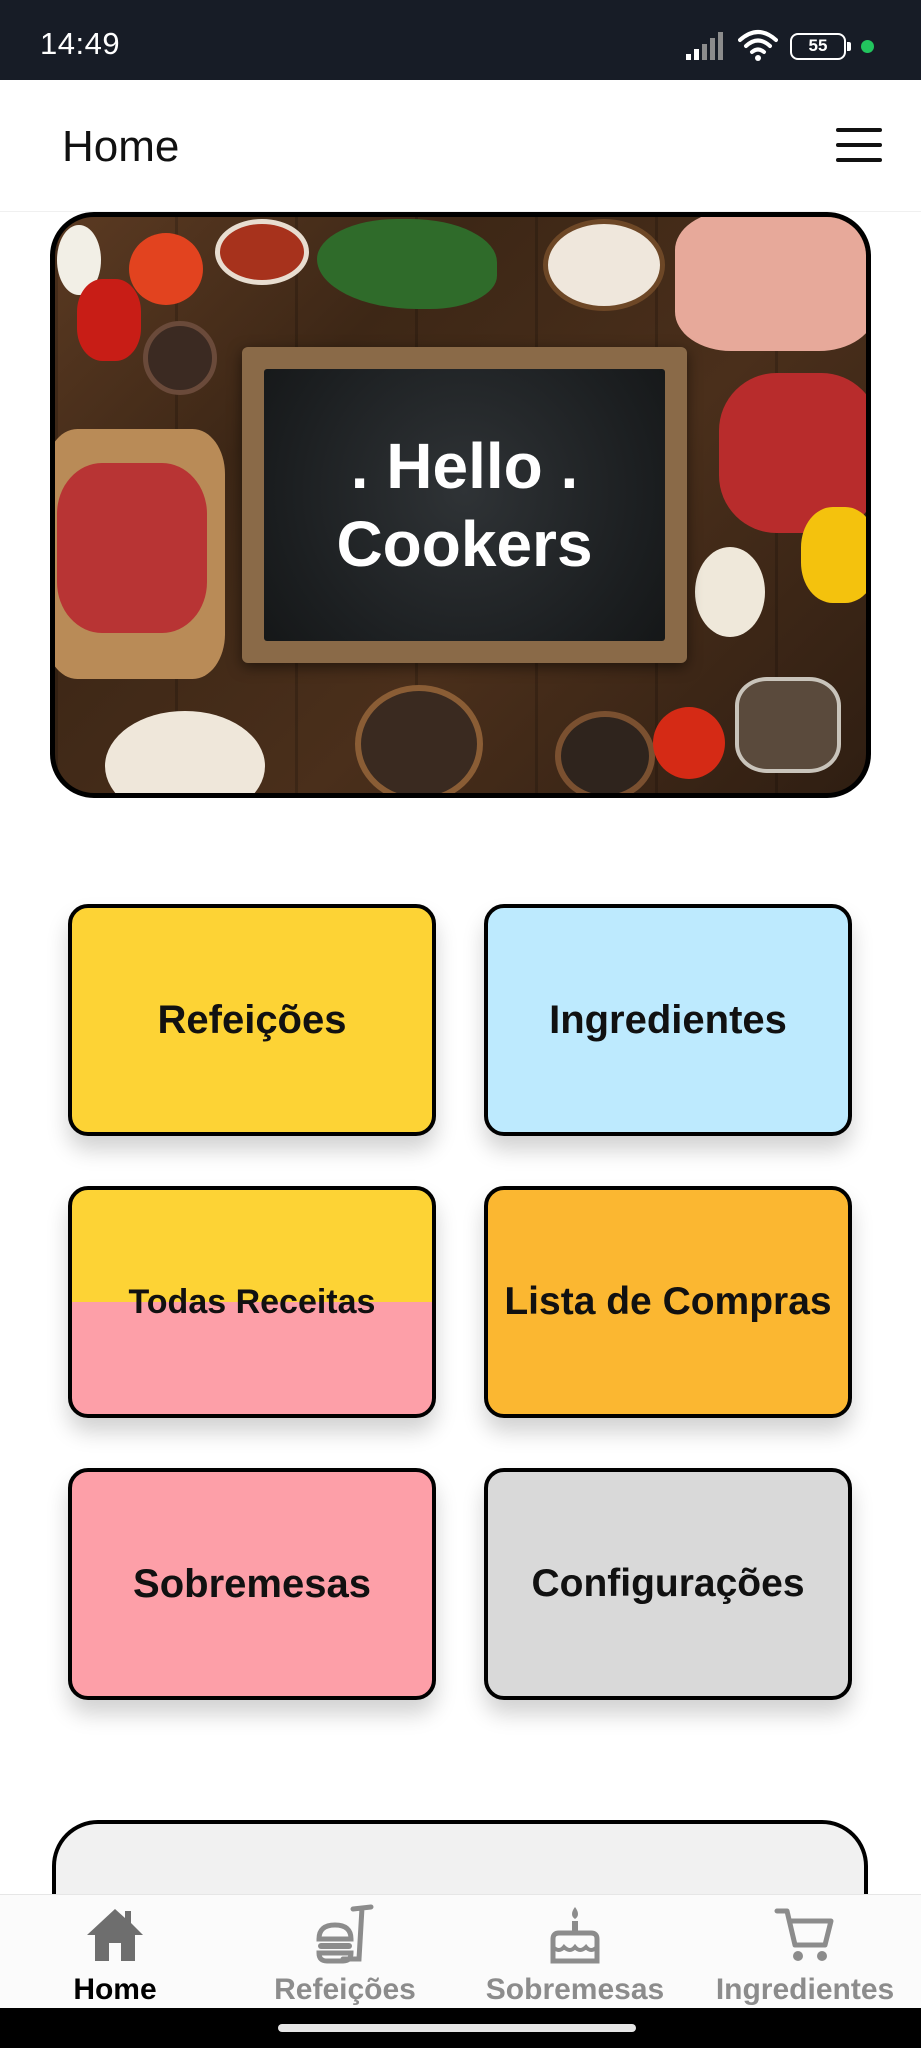 Image resolution: width=921 pixels, height=2048 pixels. What do you see at coordinates (575, 1989) in the screenshot?
I see `nav-label: Sobremesas` at bounding box center [575, 1989].